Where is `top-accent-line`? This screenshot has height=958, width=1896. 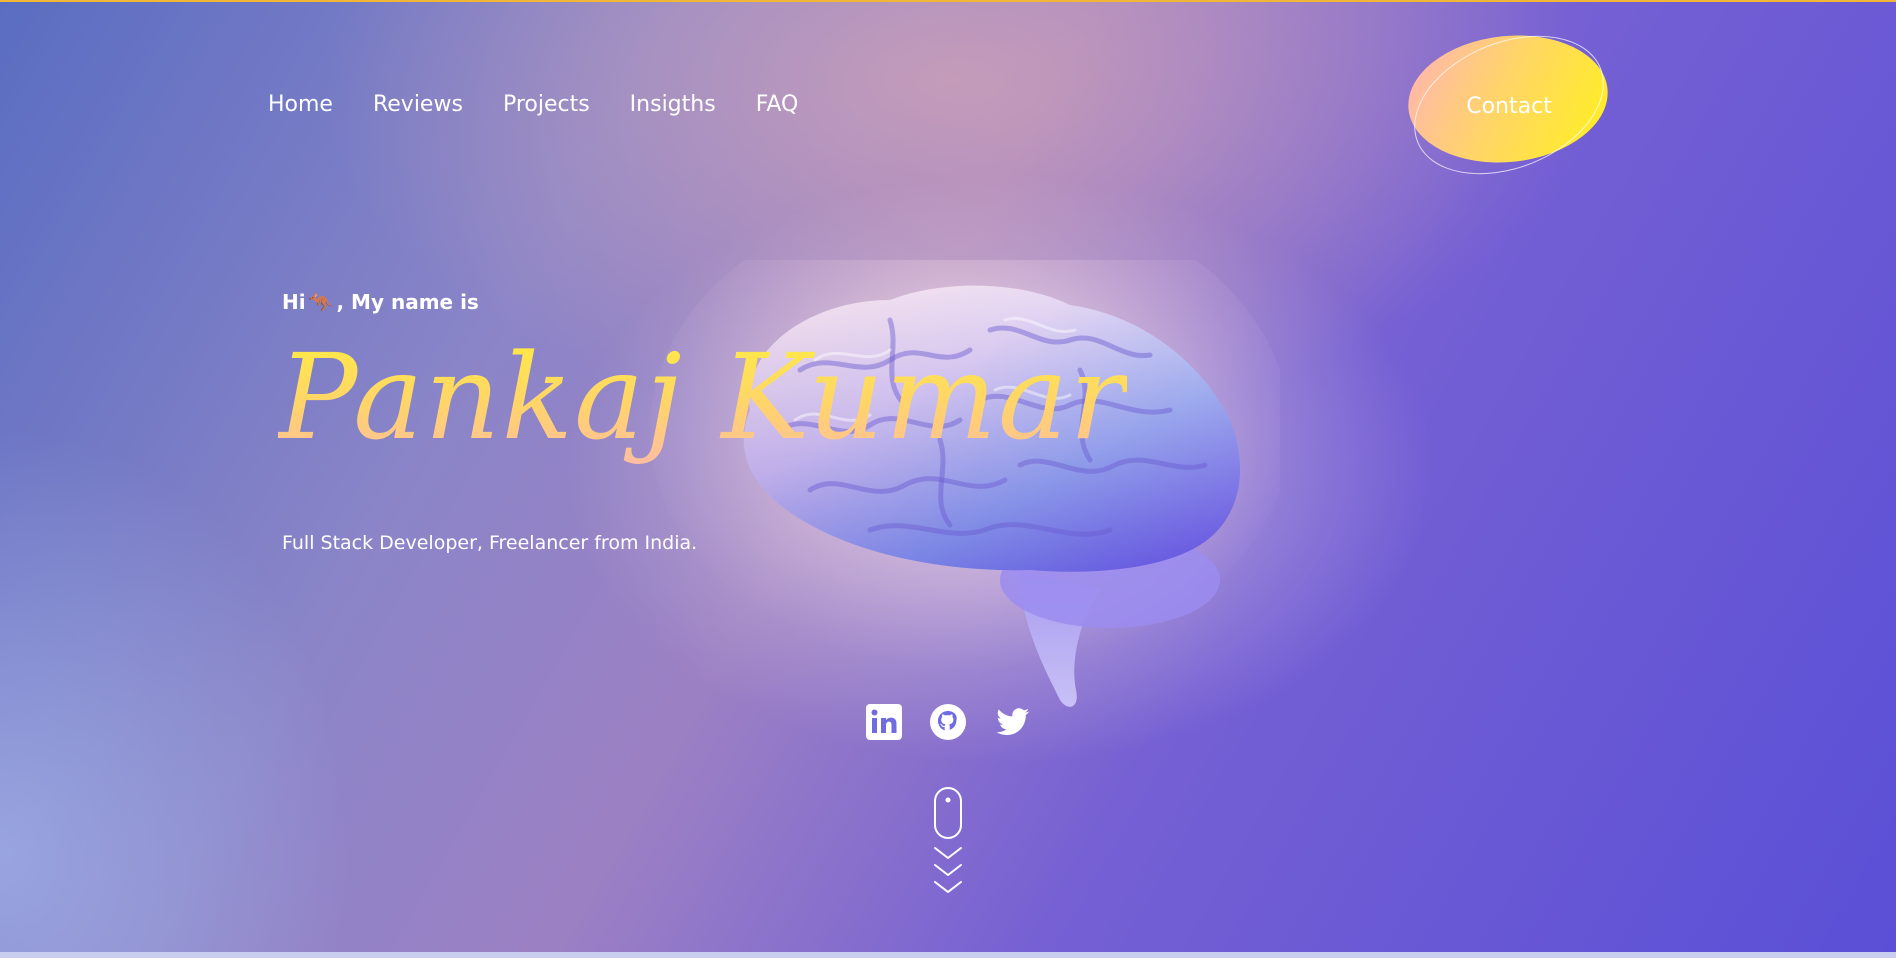 top-accent-line is located at coordinates (948, 1).